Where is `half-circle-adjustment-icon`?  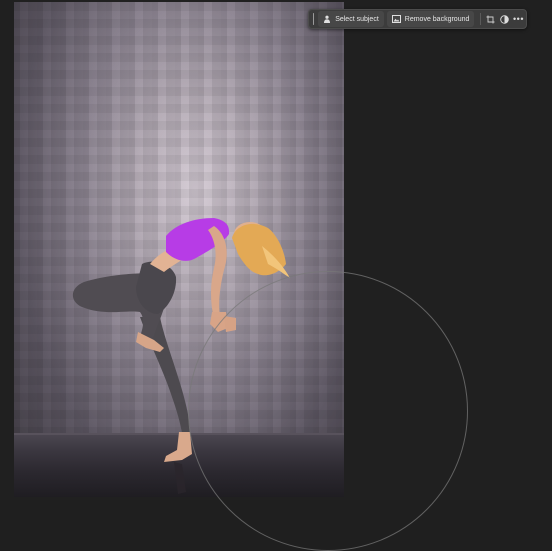 half-circle-adjustment-icon is located at coordinates (505, 19).